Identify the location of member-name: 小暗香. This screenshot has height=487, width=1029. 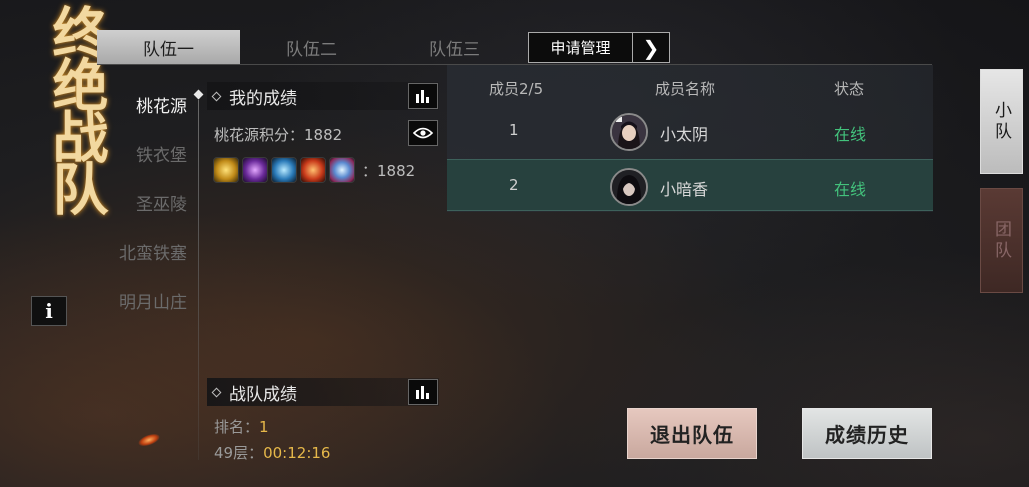
(684, 189).